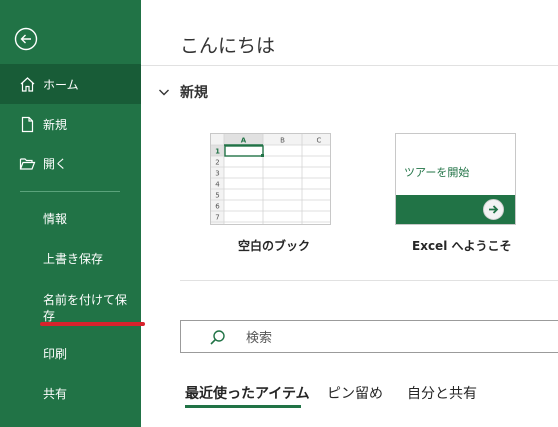  What do you see at coordinates (217, 174) in the screenshot?
I see `row-header: 3` at bounding box center [217, 174].